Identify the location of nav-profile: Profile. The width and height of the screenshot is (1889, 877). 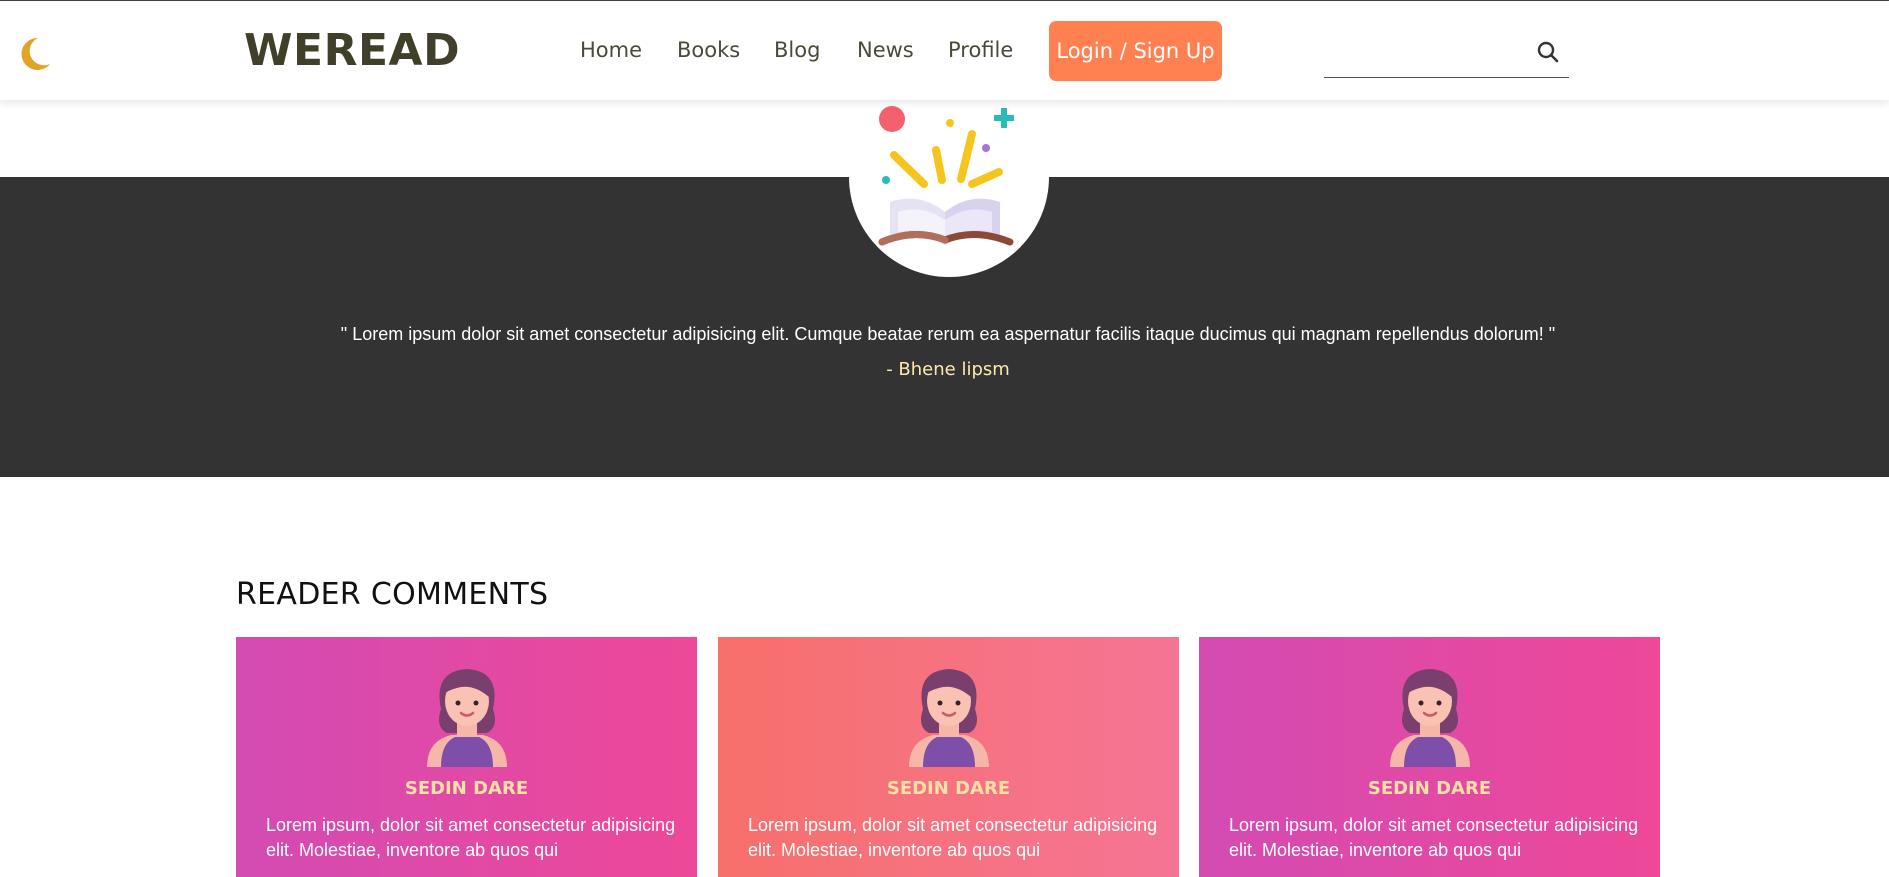
(980, 50).